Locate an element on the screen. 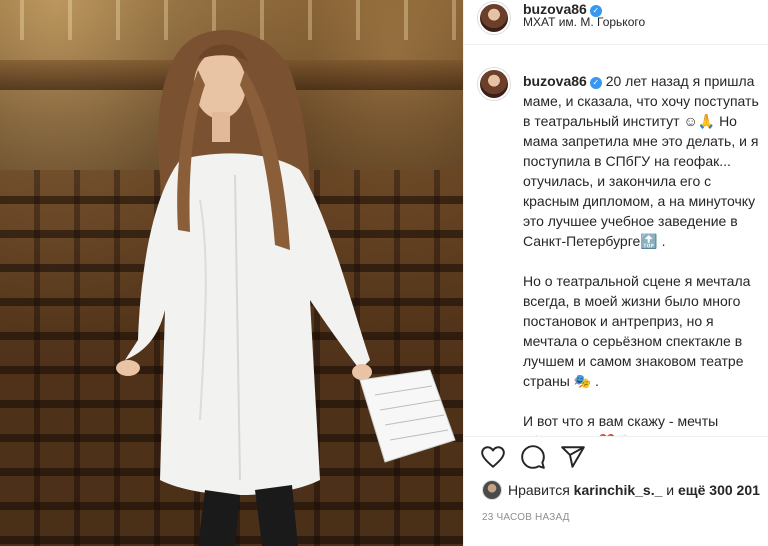  heart-icon is located at coordinates (493, 457).